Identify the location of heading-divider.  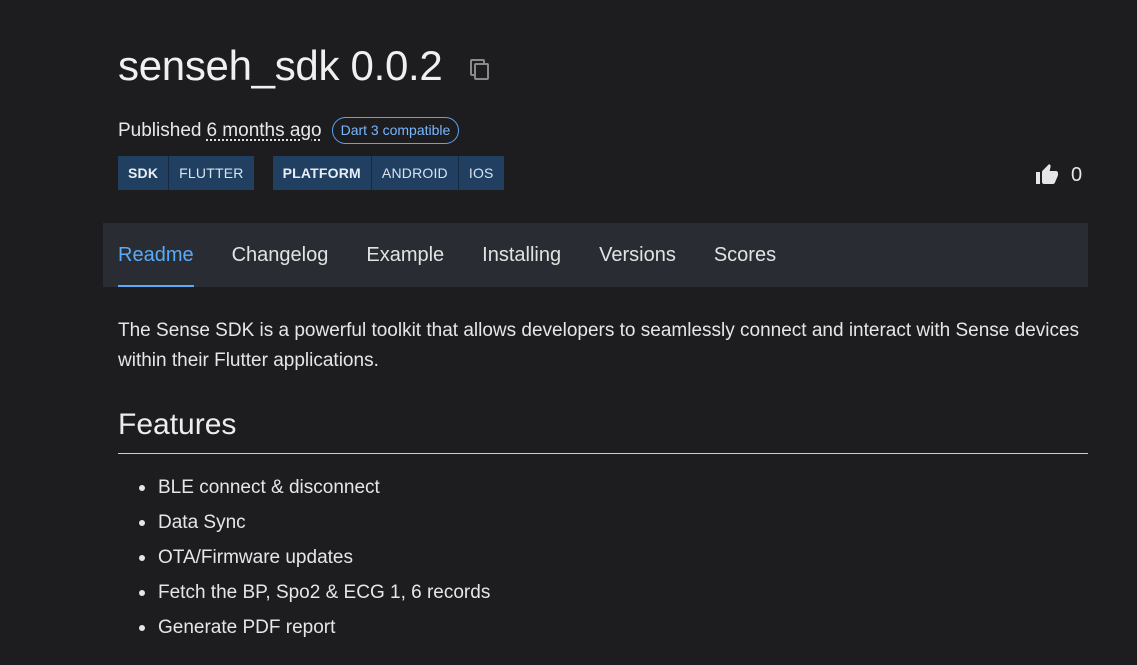
(603, 453).